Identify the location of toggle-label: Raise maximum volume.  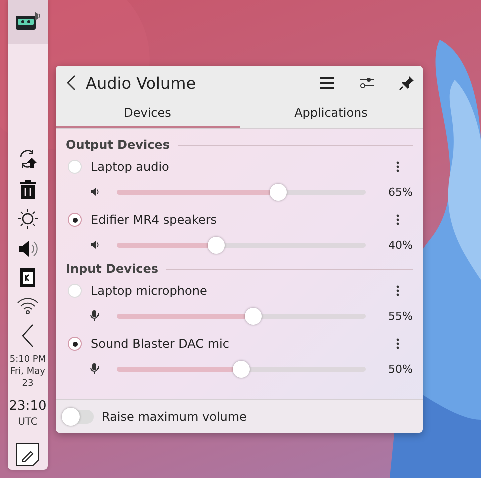
(174, 417).